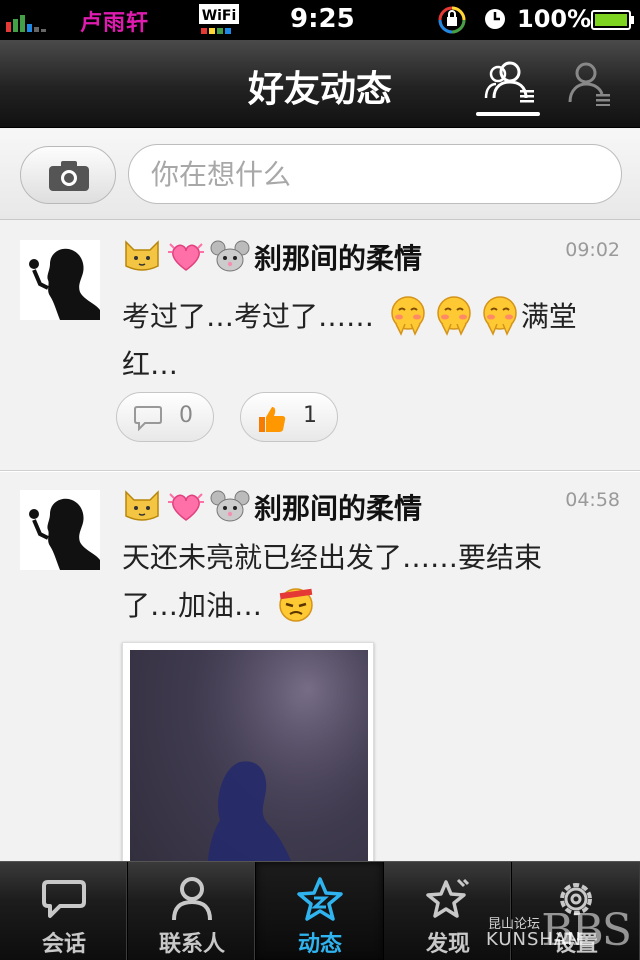  I want to click on page-title: 好友动态, so click(319, 89).